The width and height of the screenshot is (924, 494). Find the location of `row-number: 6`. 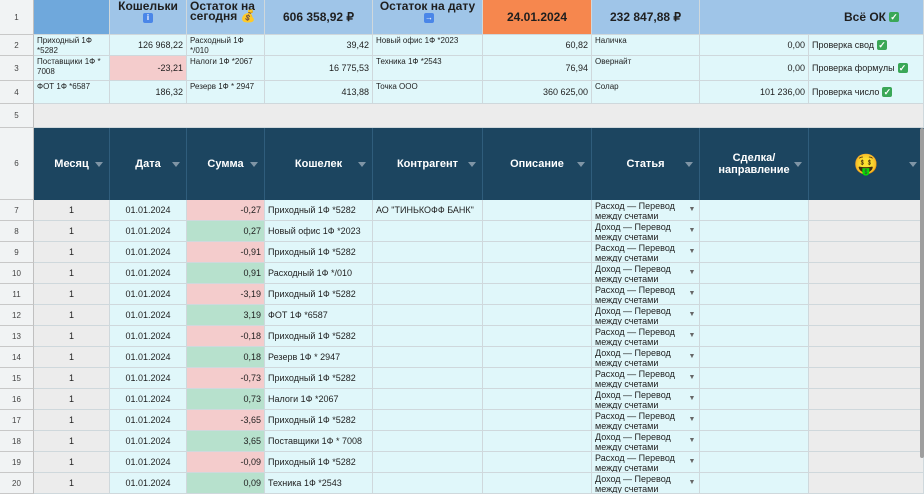

row-number: 6 is located at coordinates (17, 164).